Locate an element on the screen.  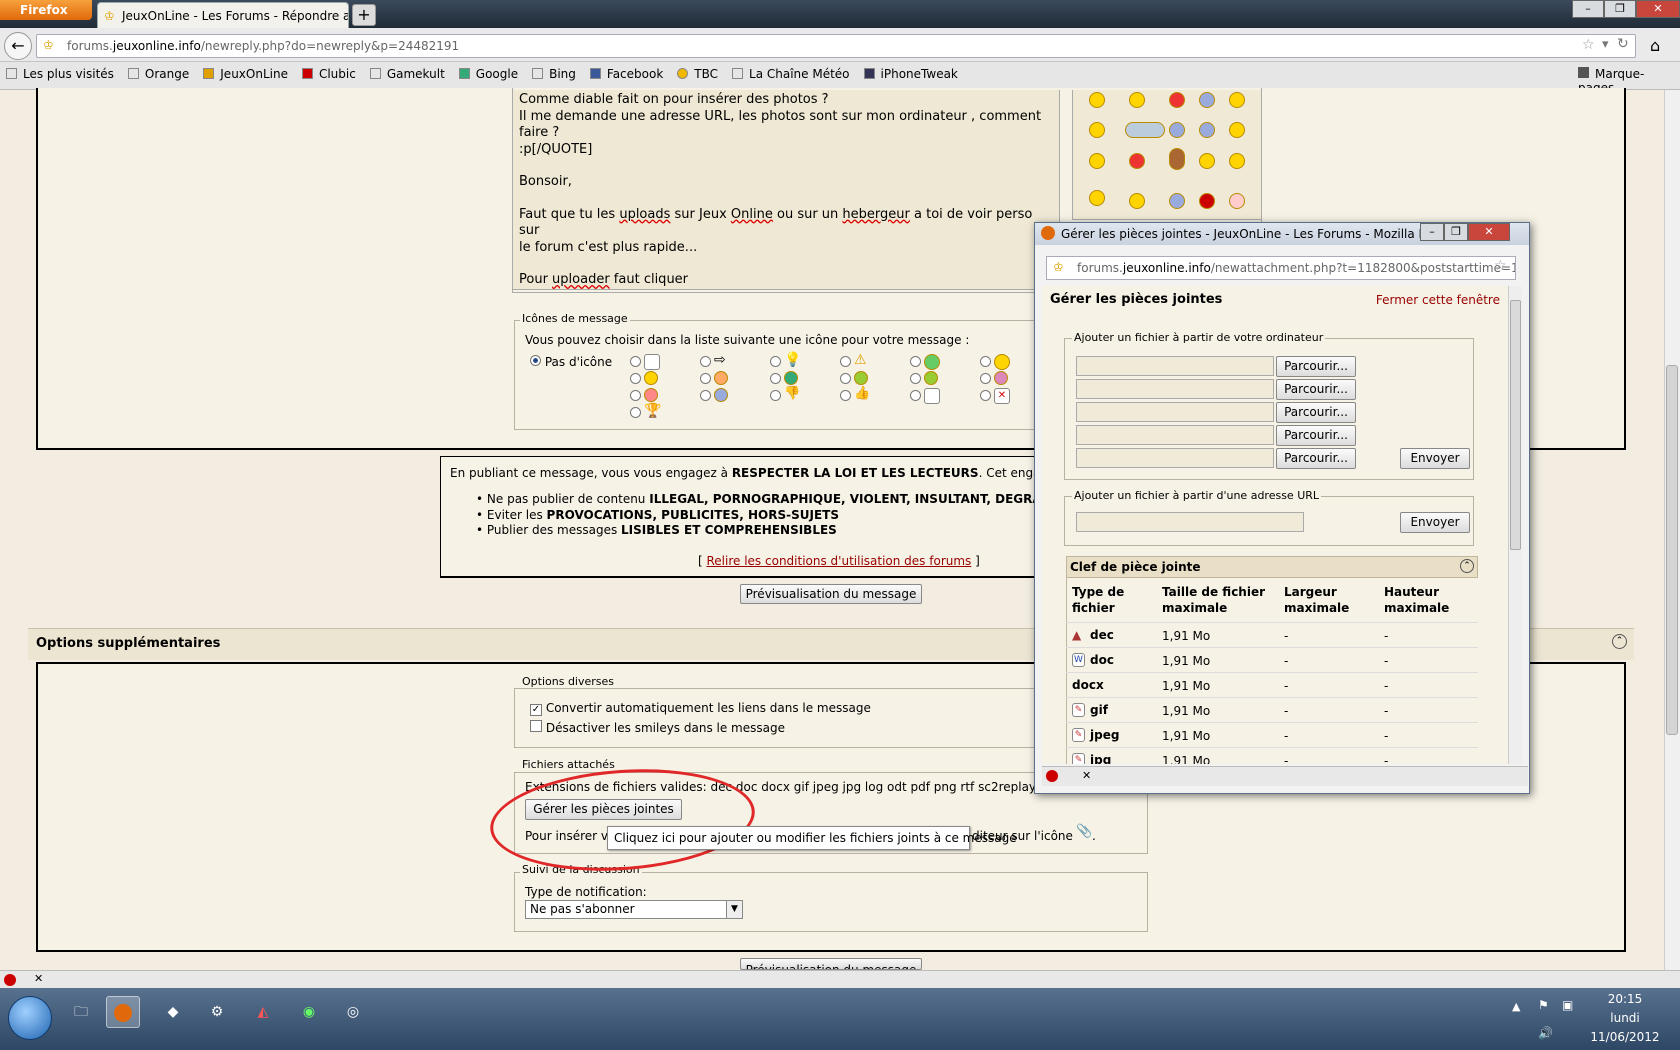
bookmark-item: Google is located at coordinates (488, 78).